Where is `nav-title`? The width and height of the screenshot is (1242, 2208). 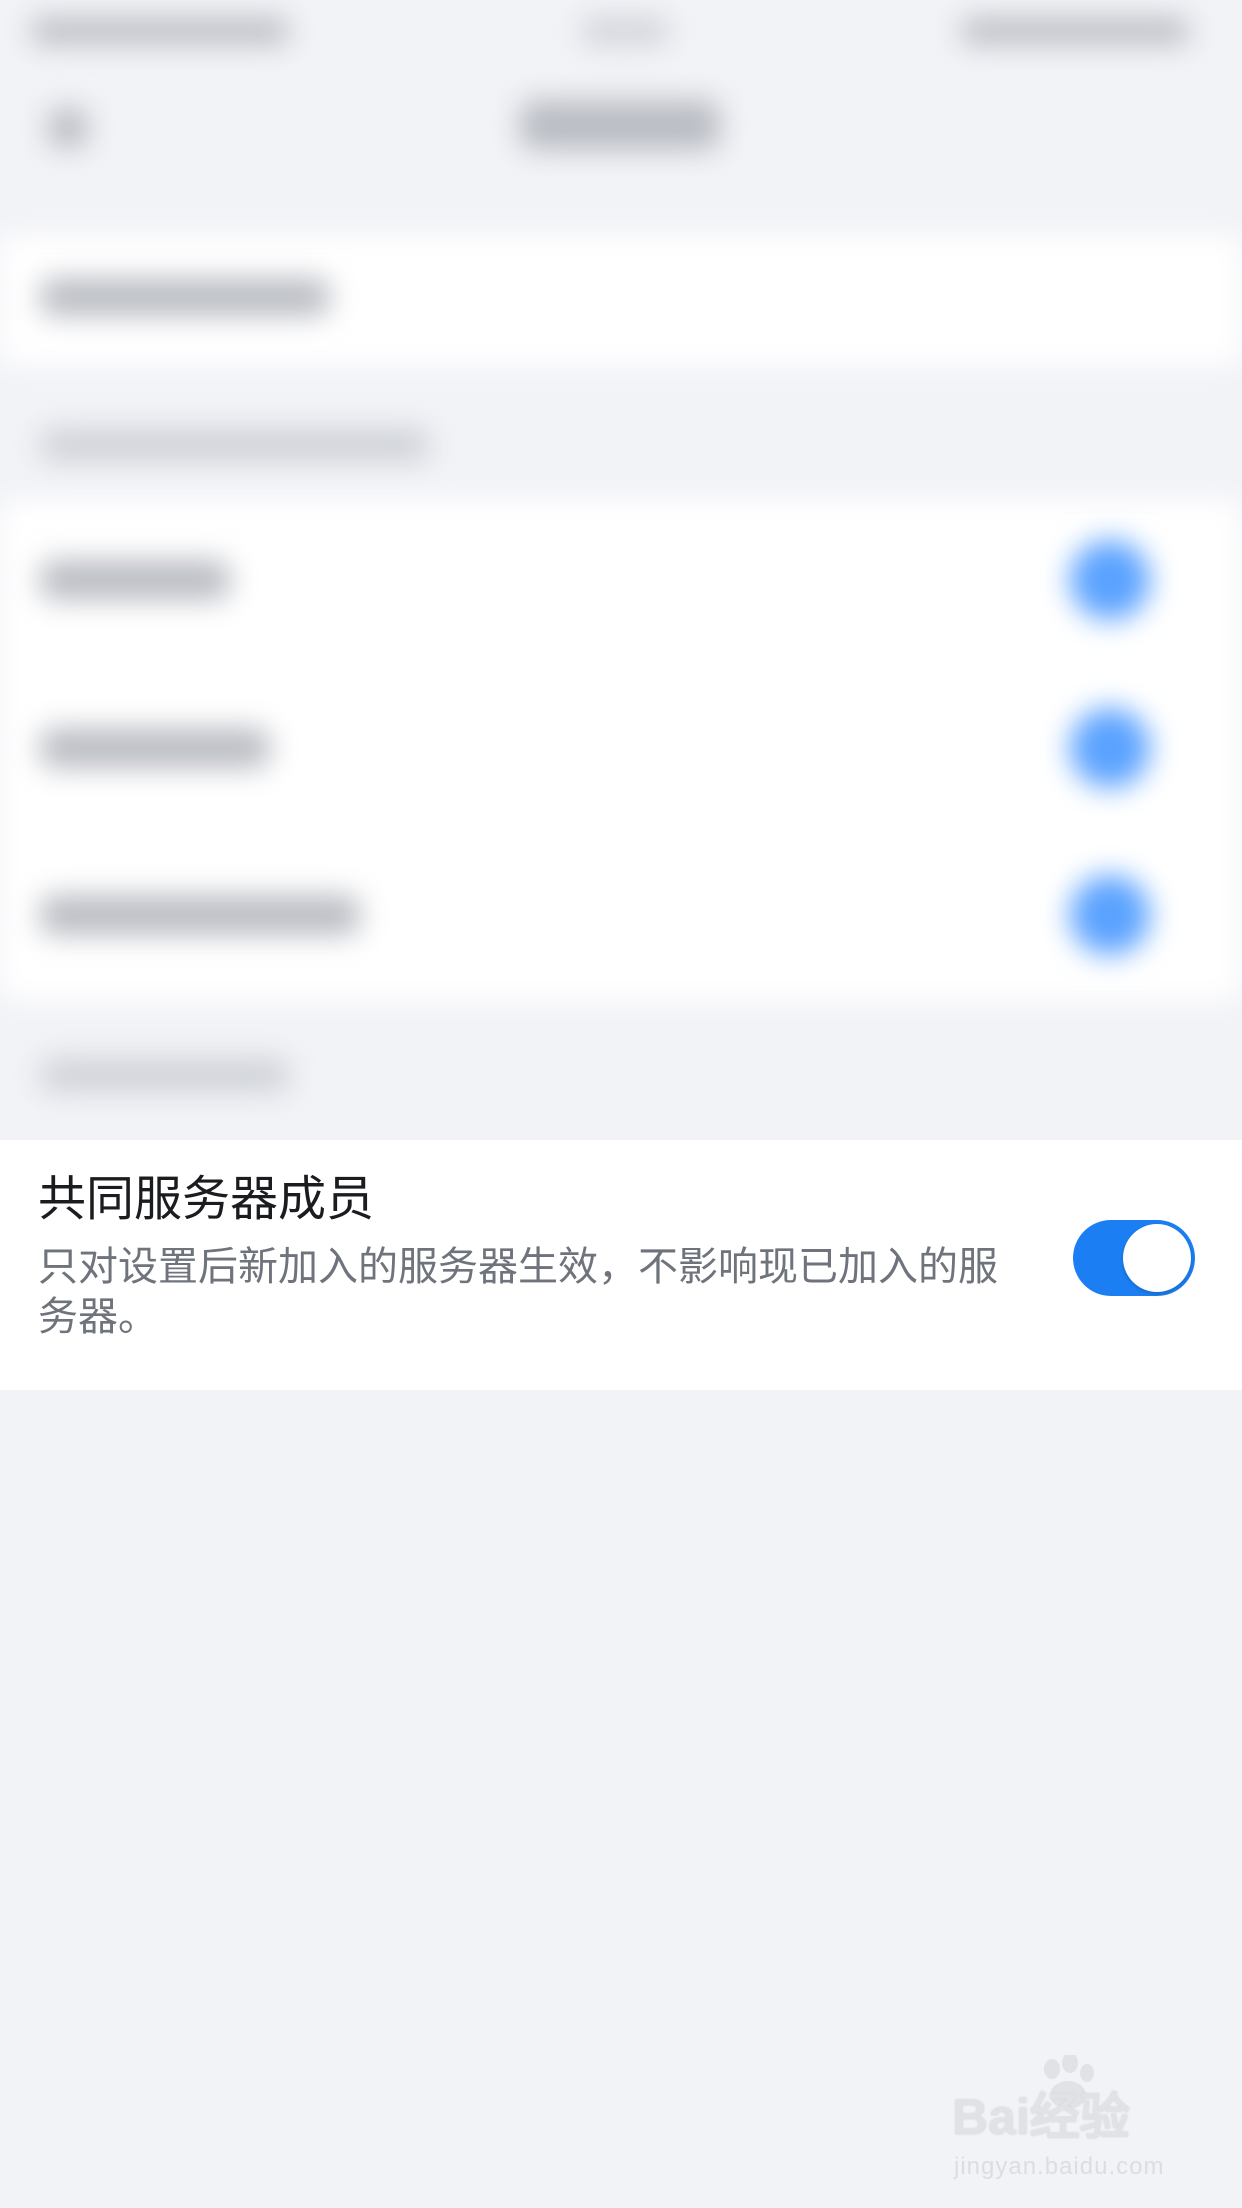
nav-title is located at coordinates (620, 125).